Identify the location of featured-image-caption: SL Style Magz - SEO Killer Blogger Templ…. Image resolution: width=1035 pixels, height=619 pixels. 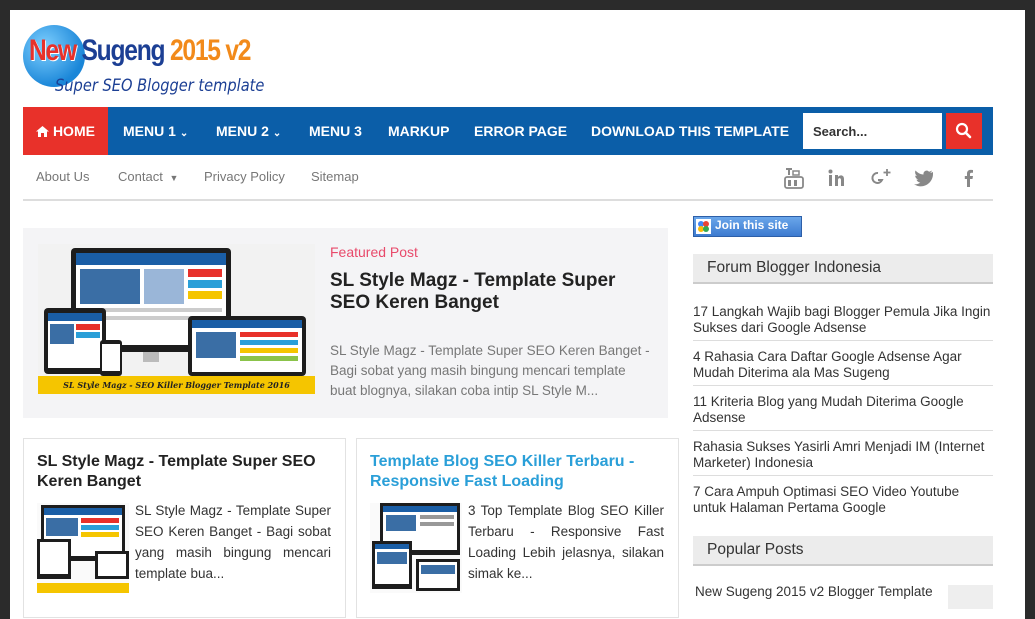
(176, 385).